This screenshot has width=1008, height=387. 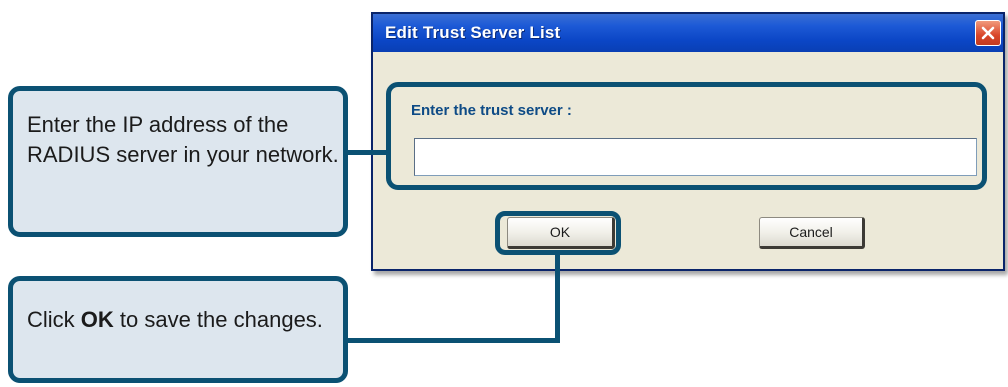 What do you see at coordinates (97, 319) in the screenshot?
I see `callout-ok-bold: OK` at bounding box center [97, 319].